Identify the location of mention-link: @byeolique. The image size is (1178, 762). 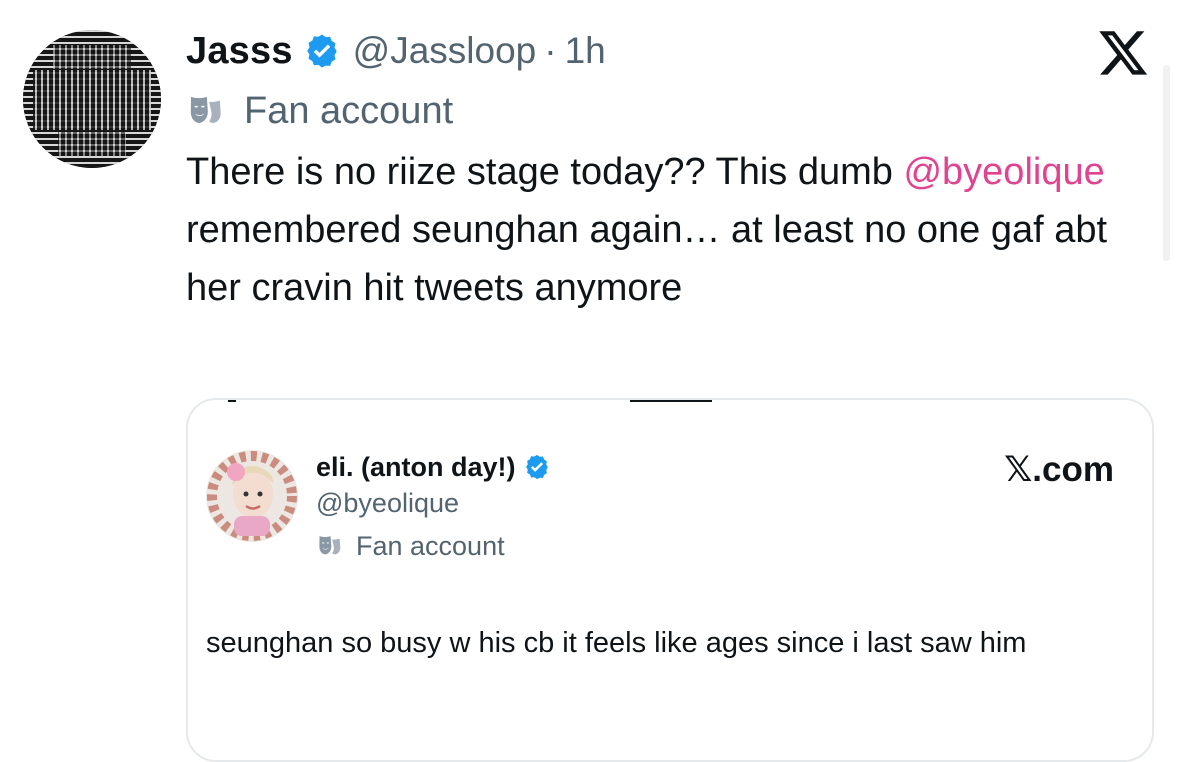
(1003, 172).